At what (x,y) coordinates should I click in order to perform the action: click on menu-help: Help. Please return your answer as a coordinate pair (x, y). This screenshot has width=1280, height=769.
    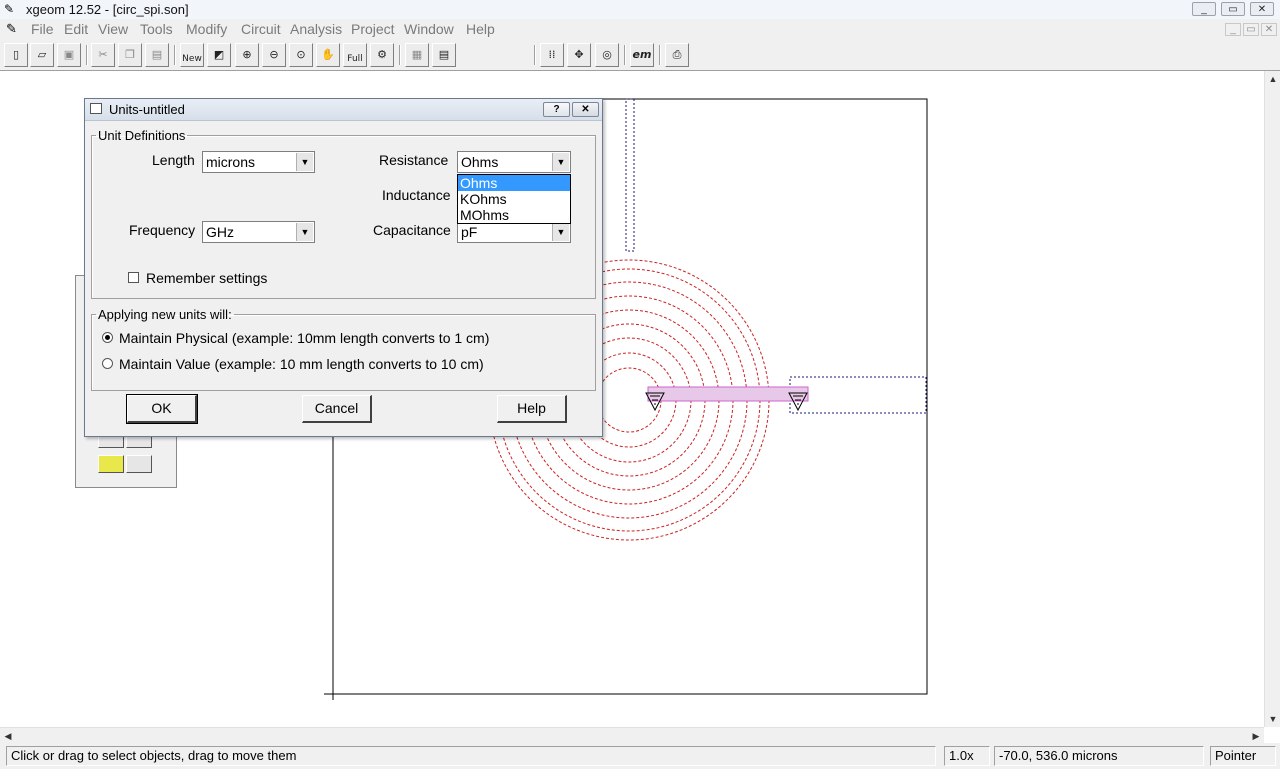
    Looking at the image, I should click on (480, 29).